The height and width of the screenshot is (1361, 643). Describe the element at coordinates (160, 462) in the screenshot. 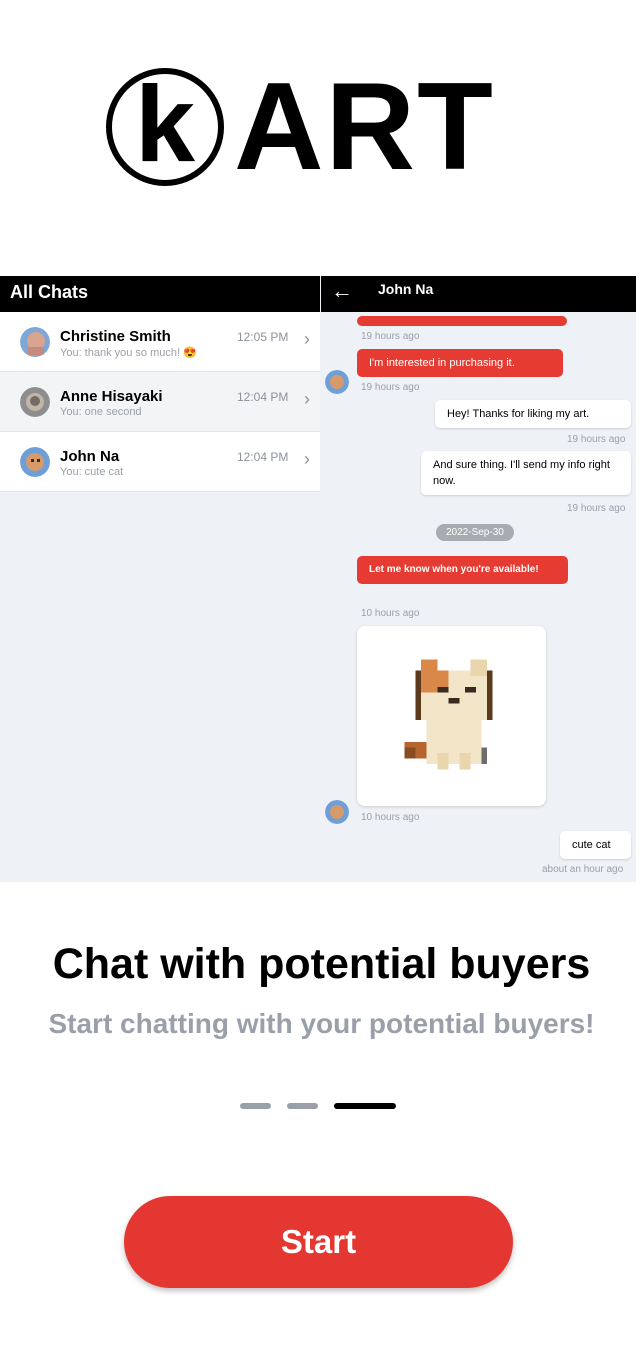

I see `chat-row-john: John Na You: cute cat 12:04 PM ›` at that location.